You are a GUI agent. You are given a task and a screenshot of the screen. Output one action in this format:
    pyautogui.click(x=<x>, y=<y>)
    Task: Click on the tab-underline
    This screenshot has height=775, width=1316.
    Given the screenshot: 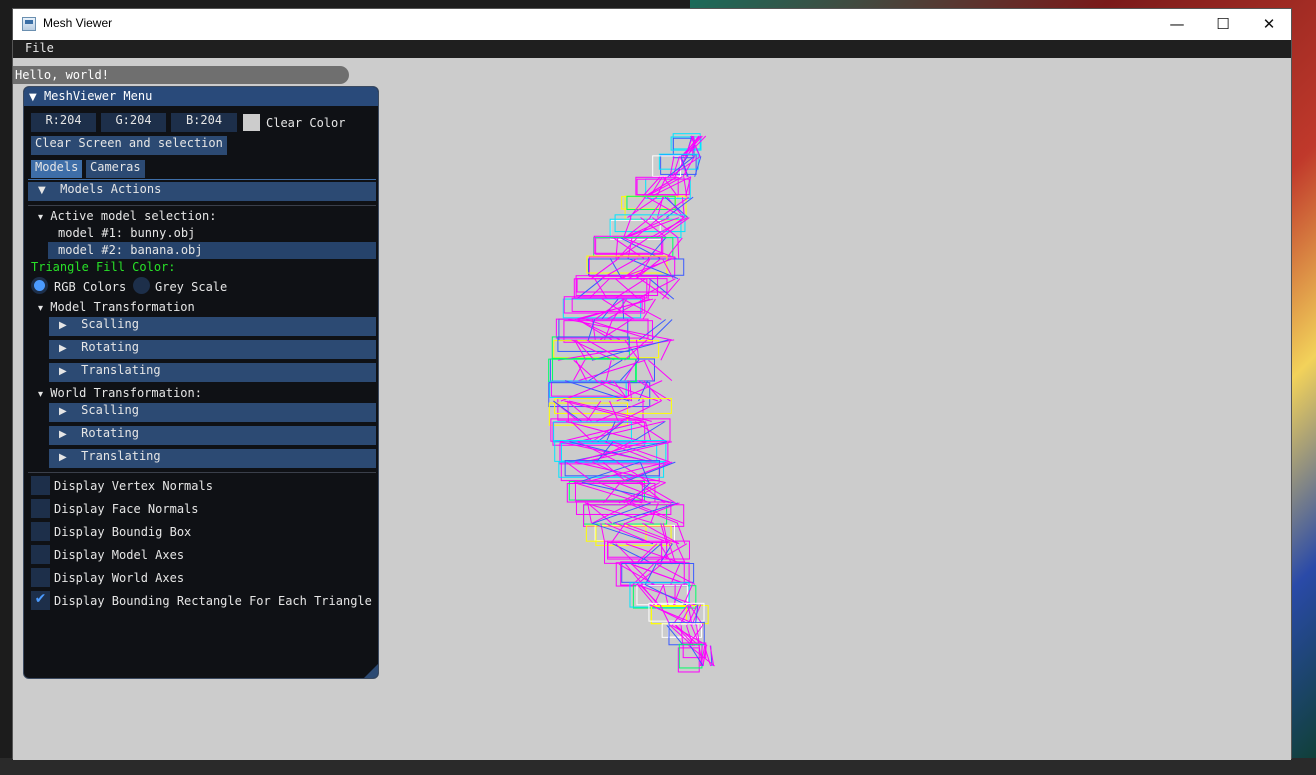 What is the action you would take?
    pyautogui.click(x=202, y=179)
    